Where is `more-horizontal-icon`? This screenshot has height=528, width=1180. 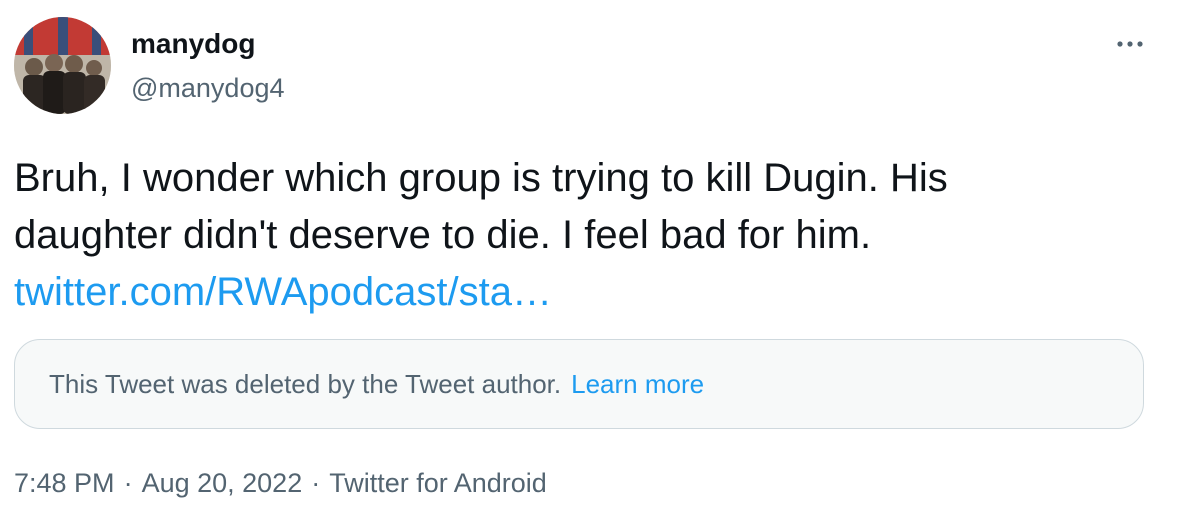 more-horizontal-icon is located at coordinates (1130, 44).